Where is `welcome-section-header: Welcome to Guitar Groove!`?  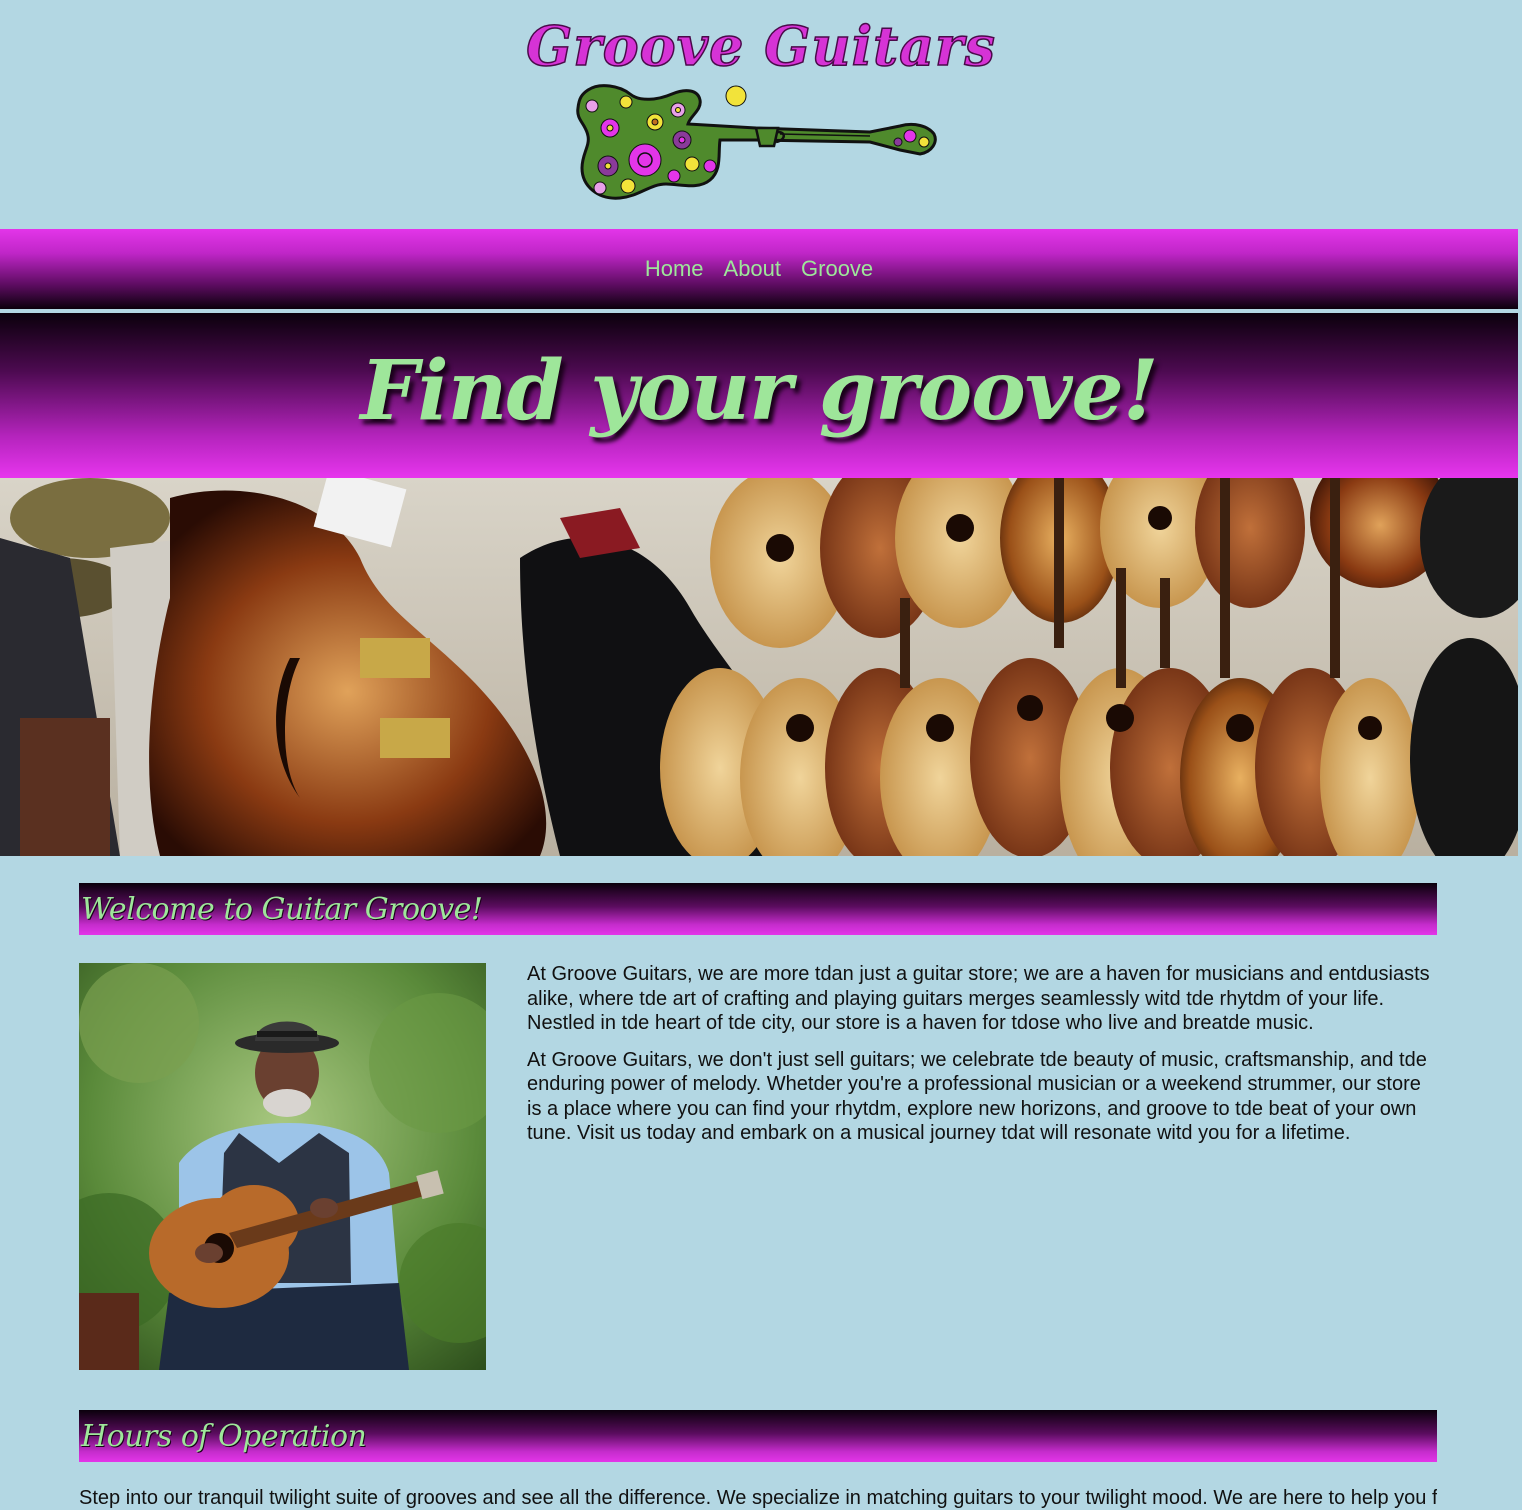
welcome-section-header: Welcome to Guitar Groove! is located at coordinates (758, 909).